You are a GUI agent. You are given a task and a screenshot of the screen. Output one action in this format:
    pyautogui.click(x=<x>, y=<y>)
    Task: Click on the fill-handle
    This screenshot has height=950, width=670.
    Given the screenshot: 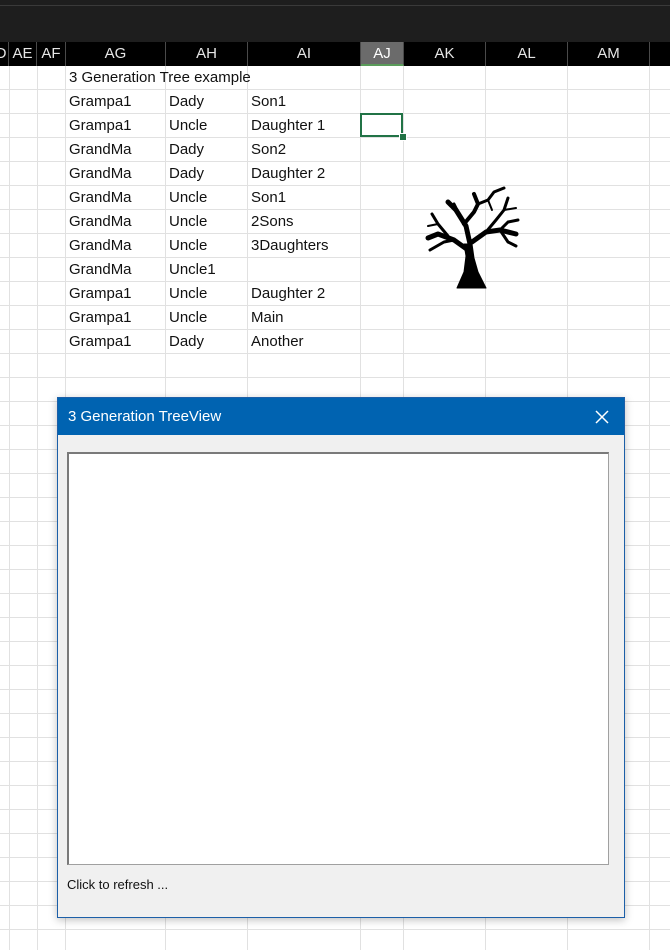 What is the action you would take?
    pyautogui.click(x=403, y=137)
    